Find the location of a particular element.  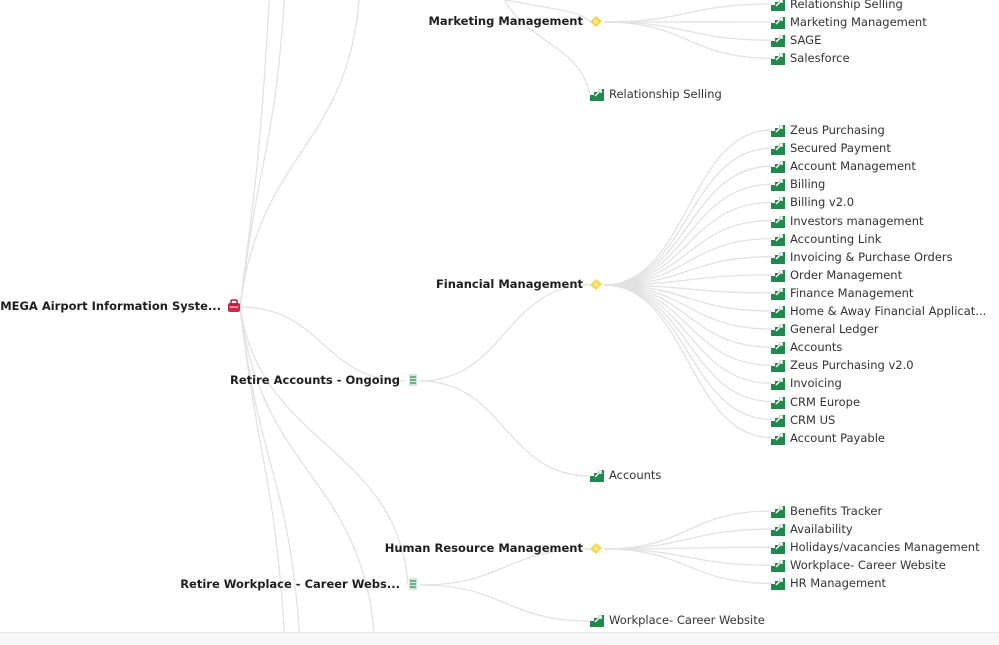

node-label: Zeus Purchasing is located at coordinates (837, 130).